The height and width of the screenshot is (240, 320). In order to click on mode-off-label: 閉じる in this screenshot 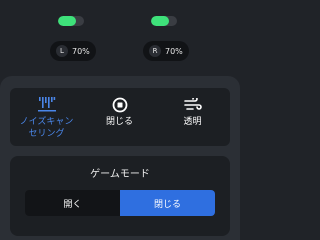, I will do `click(119, 122)`.